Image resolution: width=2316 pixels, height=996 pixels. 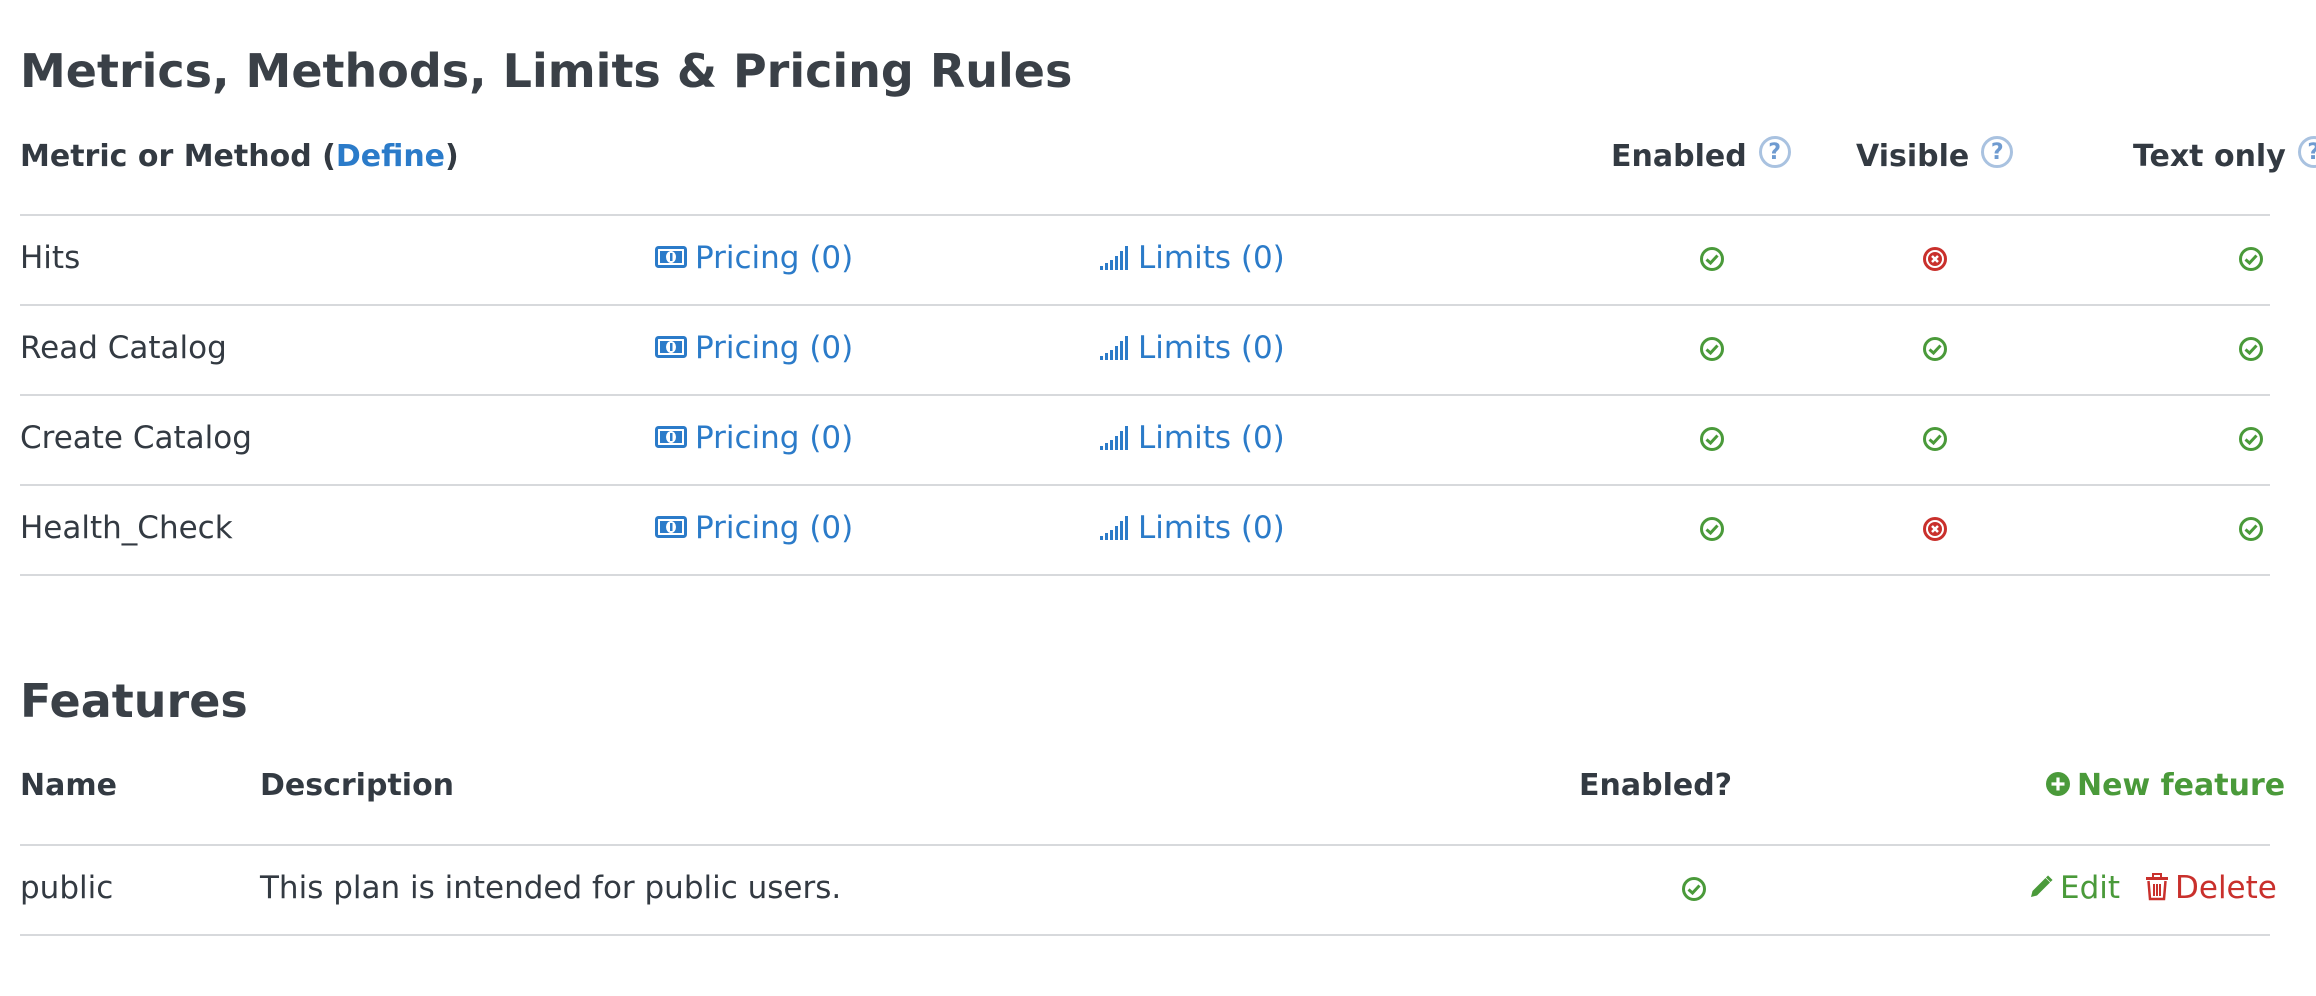 I want to click on feature-enabled-header: Enabled?, so click(x=1656, y=785).